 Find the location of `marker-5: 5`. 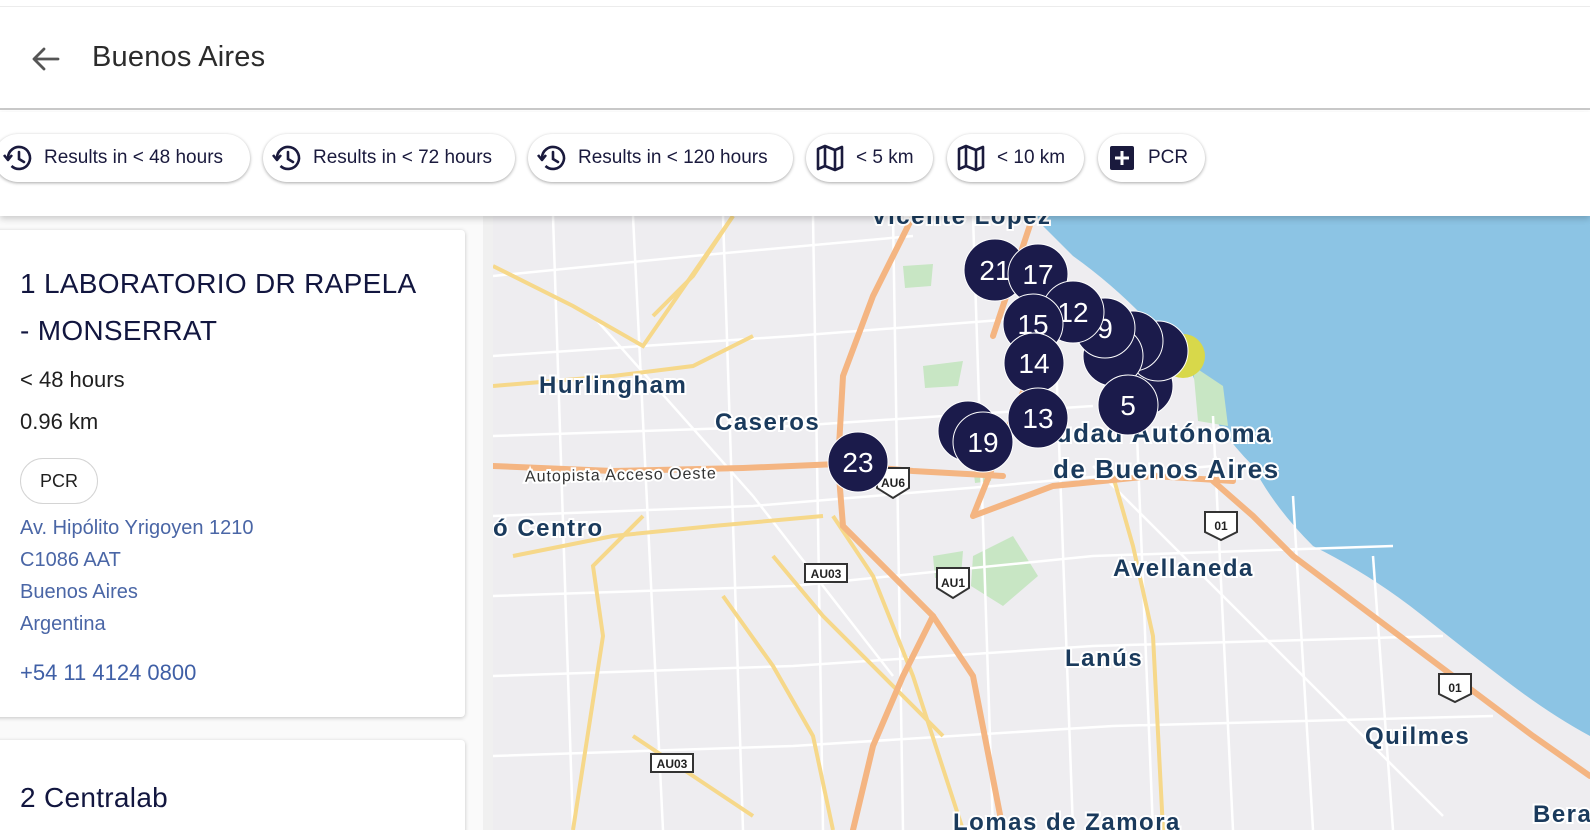

marker-5: 5 is located at coordinates (1128, 405).